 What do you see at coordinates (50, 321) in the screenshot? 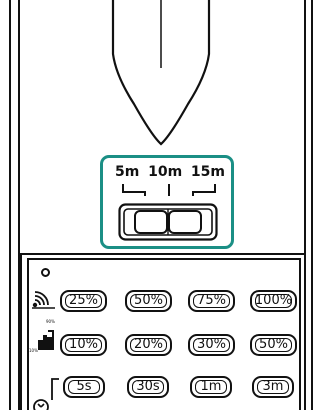
I see `brightness-icon-label-top: 90%` at bounding box center [50, 321].